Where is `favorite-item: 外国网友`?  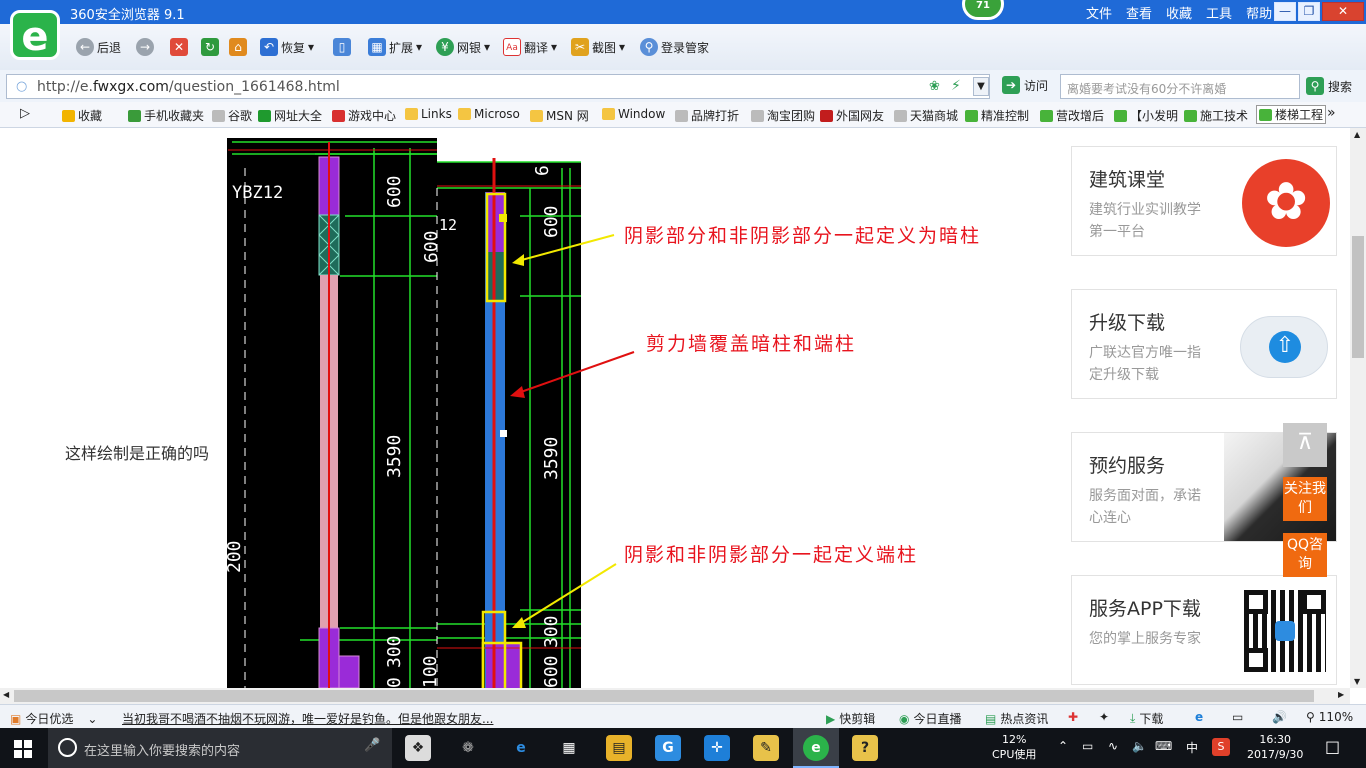
favorite-item: 外国网友 is located at coordinates (852, 115).